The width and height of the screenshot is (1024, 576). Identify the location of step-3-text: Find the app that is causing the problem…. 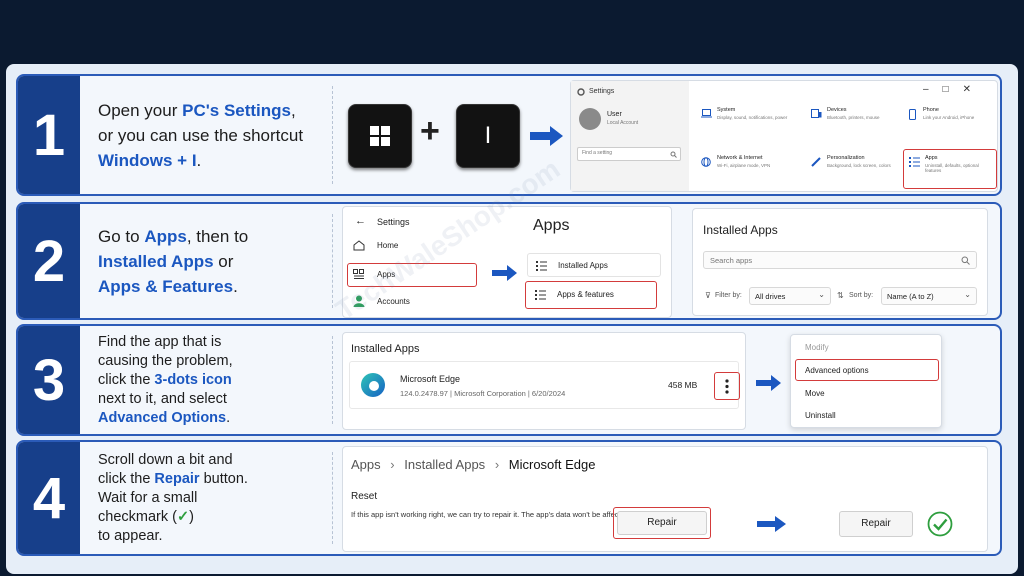
(165, 379).